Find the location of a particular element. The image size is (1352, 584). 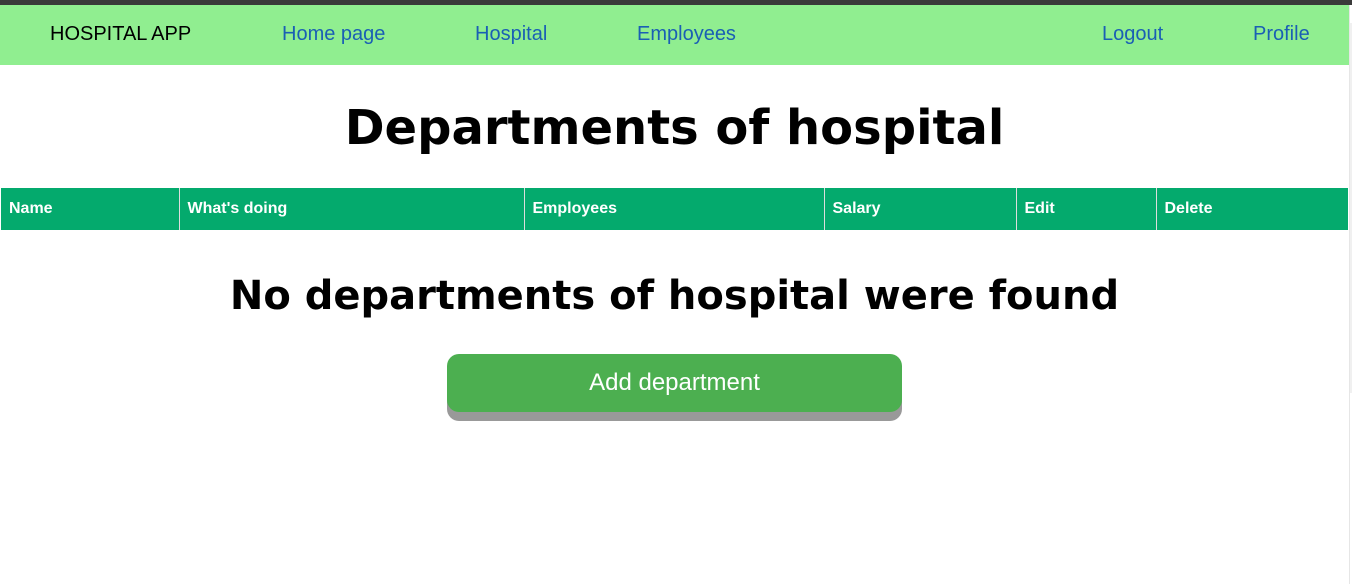

empty-state-message: No departments of hospital were found is located at coordinates (674, 296).